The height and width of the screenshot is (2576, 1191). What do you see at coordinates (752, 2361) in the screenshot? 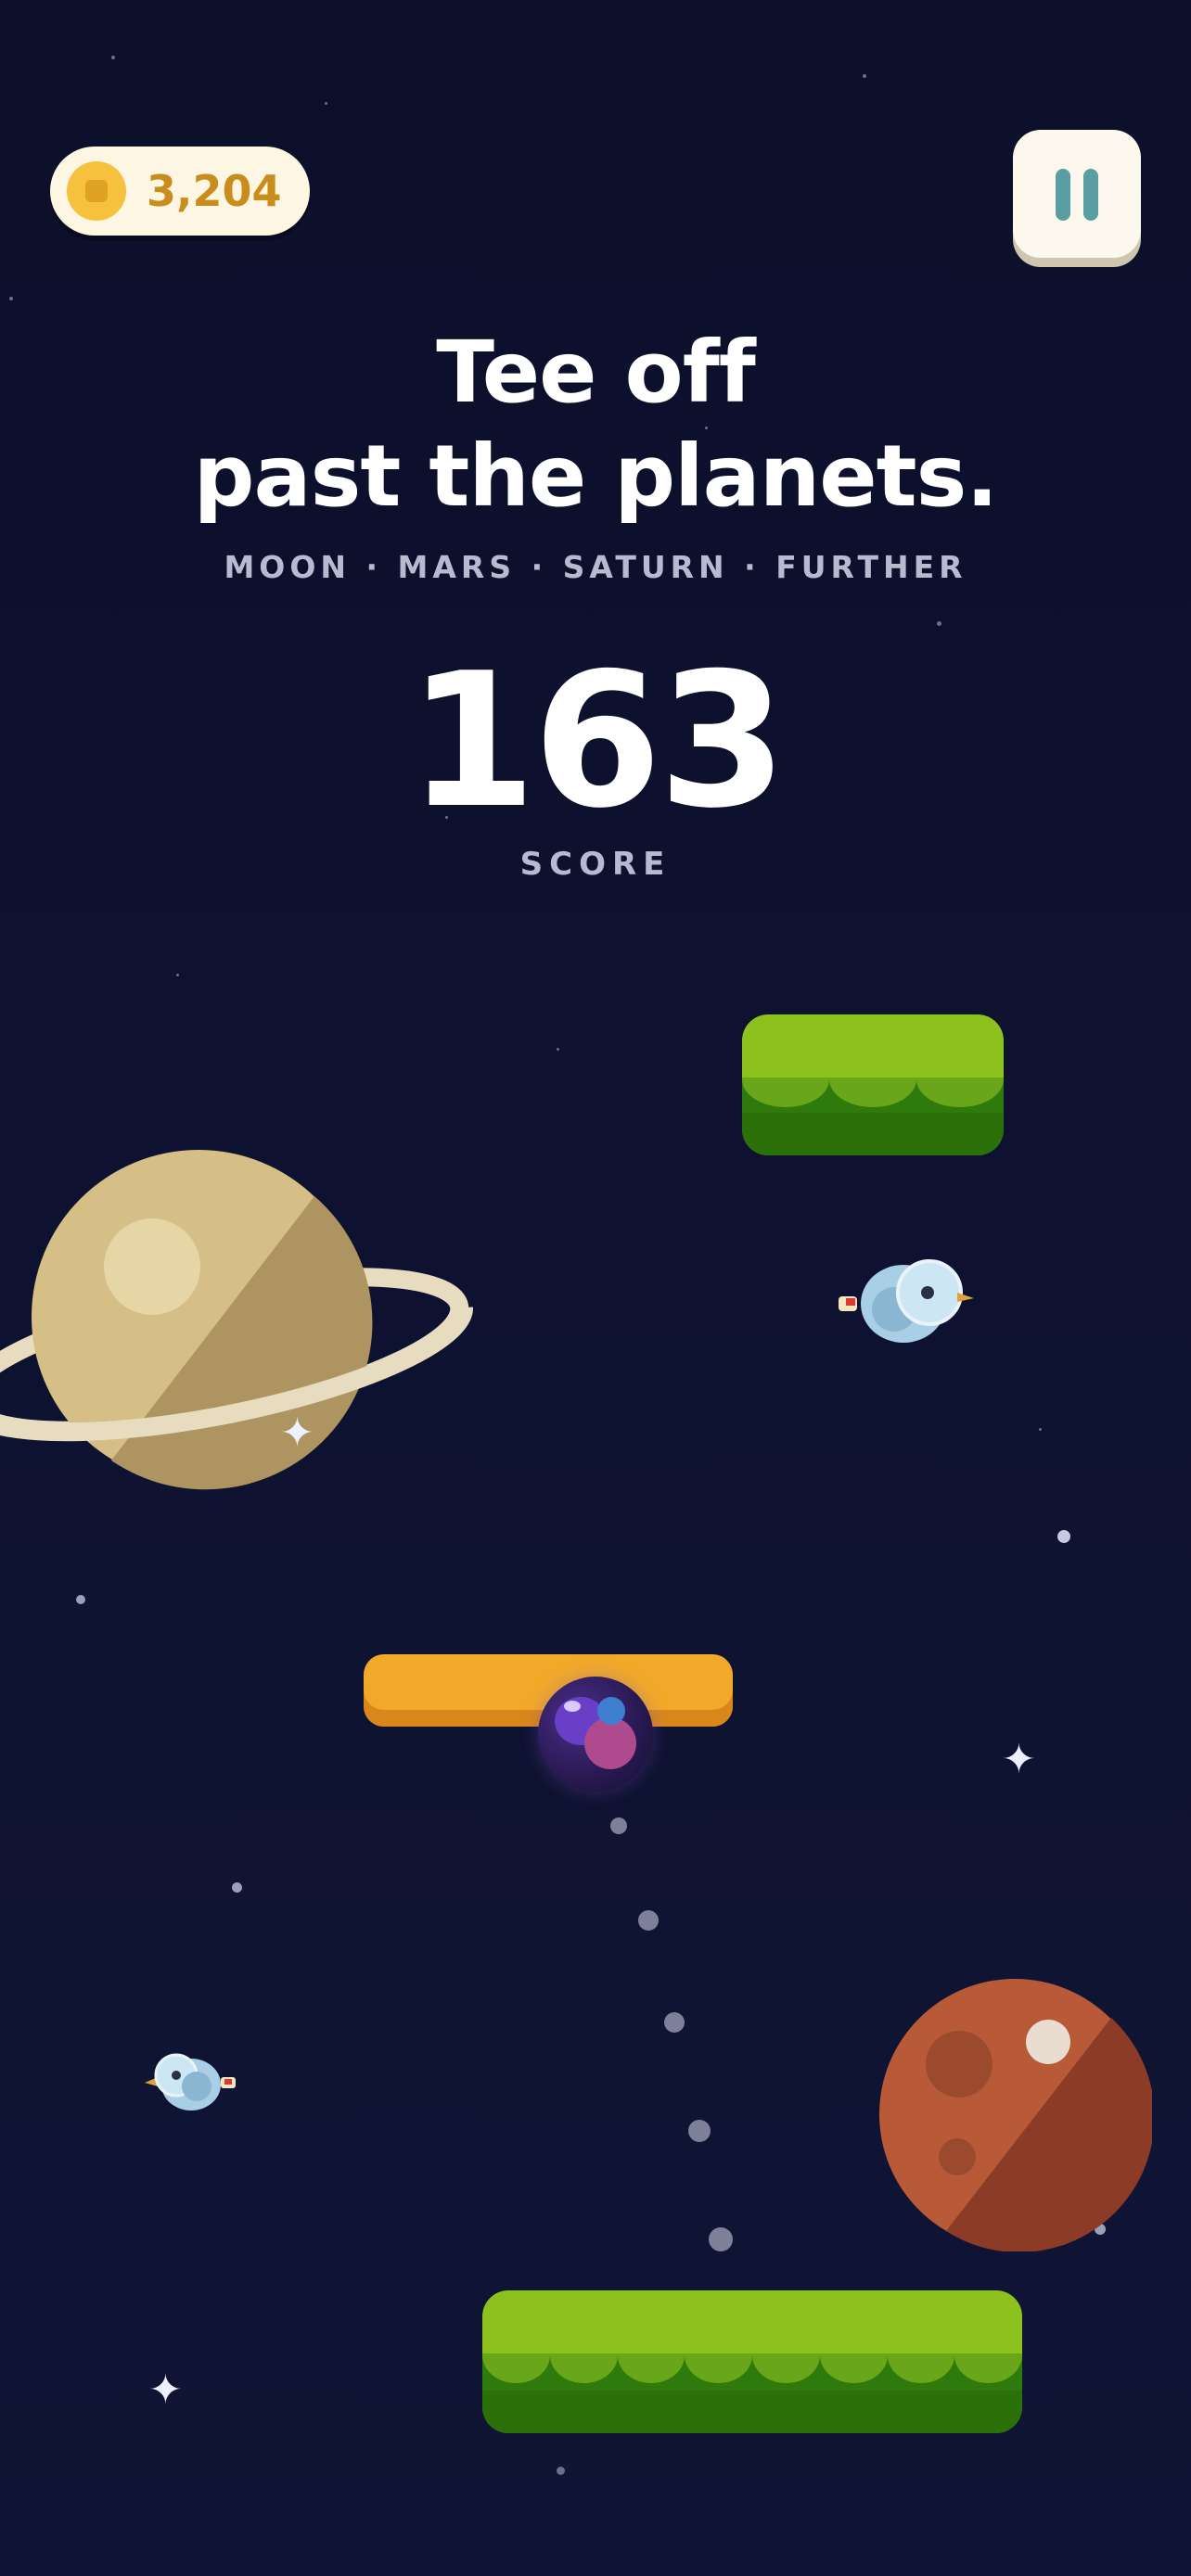
I see `grass-platform-bottom` at bounding box center [752, 2361].